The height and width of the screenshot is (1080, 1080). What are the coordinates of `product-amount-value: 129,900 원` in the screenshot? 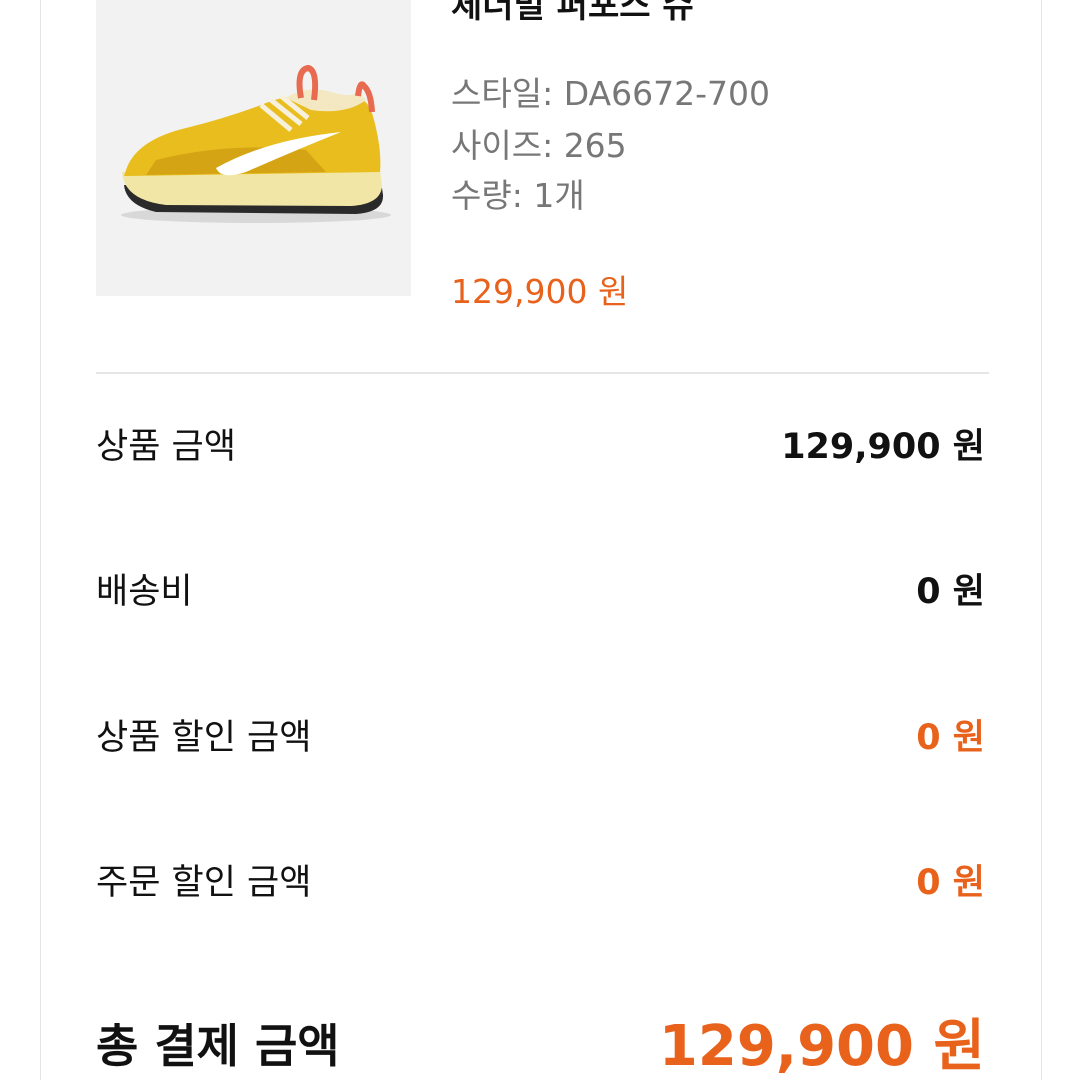 It's located at (883, 447).